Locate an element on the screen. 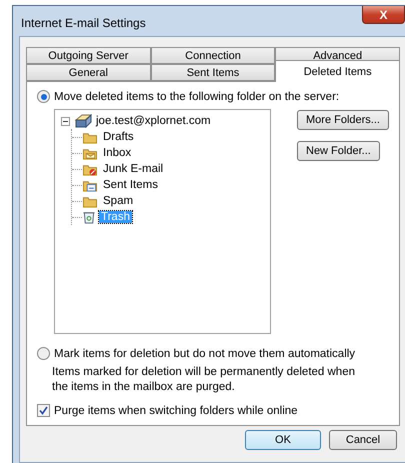 The width and height of the screenshot is (405, 463). mailbox-icon is located at coordinates (83, 121).